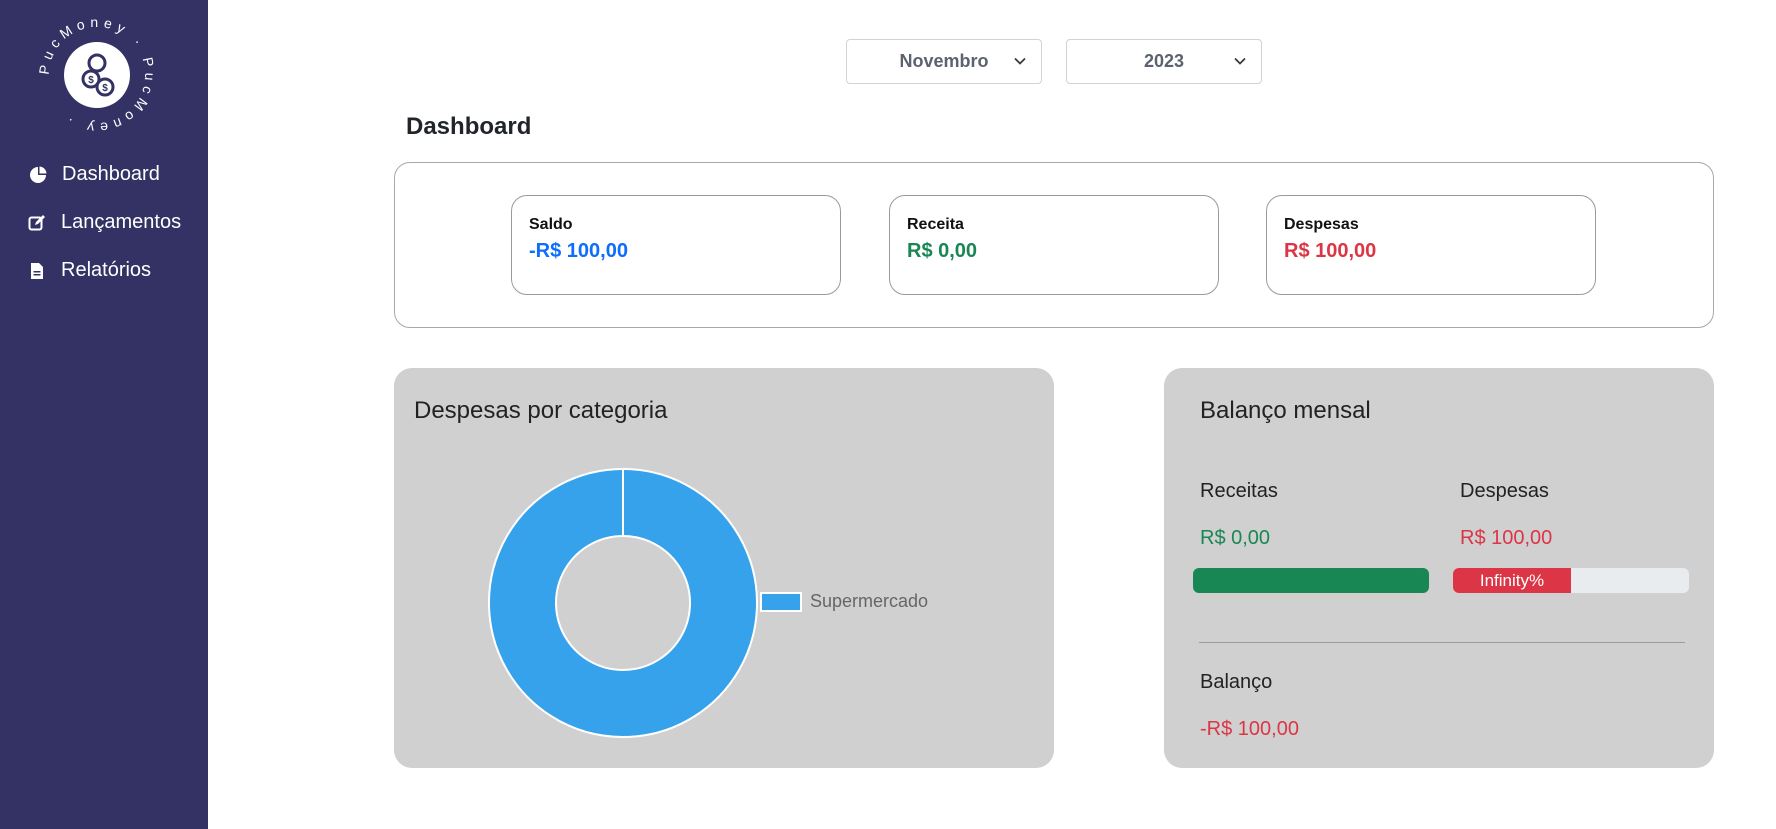 Image resolution: width=1776 pixels, height=829 pixels. Describe the element at coordinates (106, 270) in the screenshot. I see `sidebar-item-label: Relatórios` at that location.